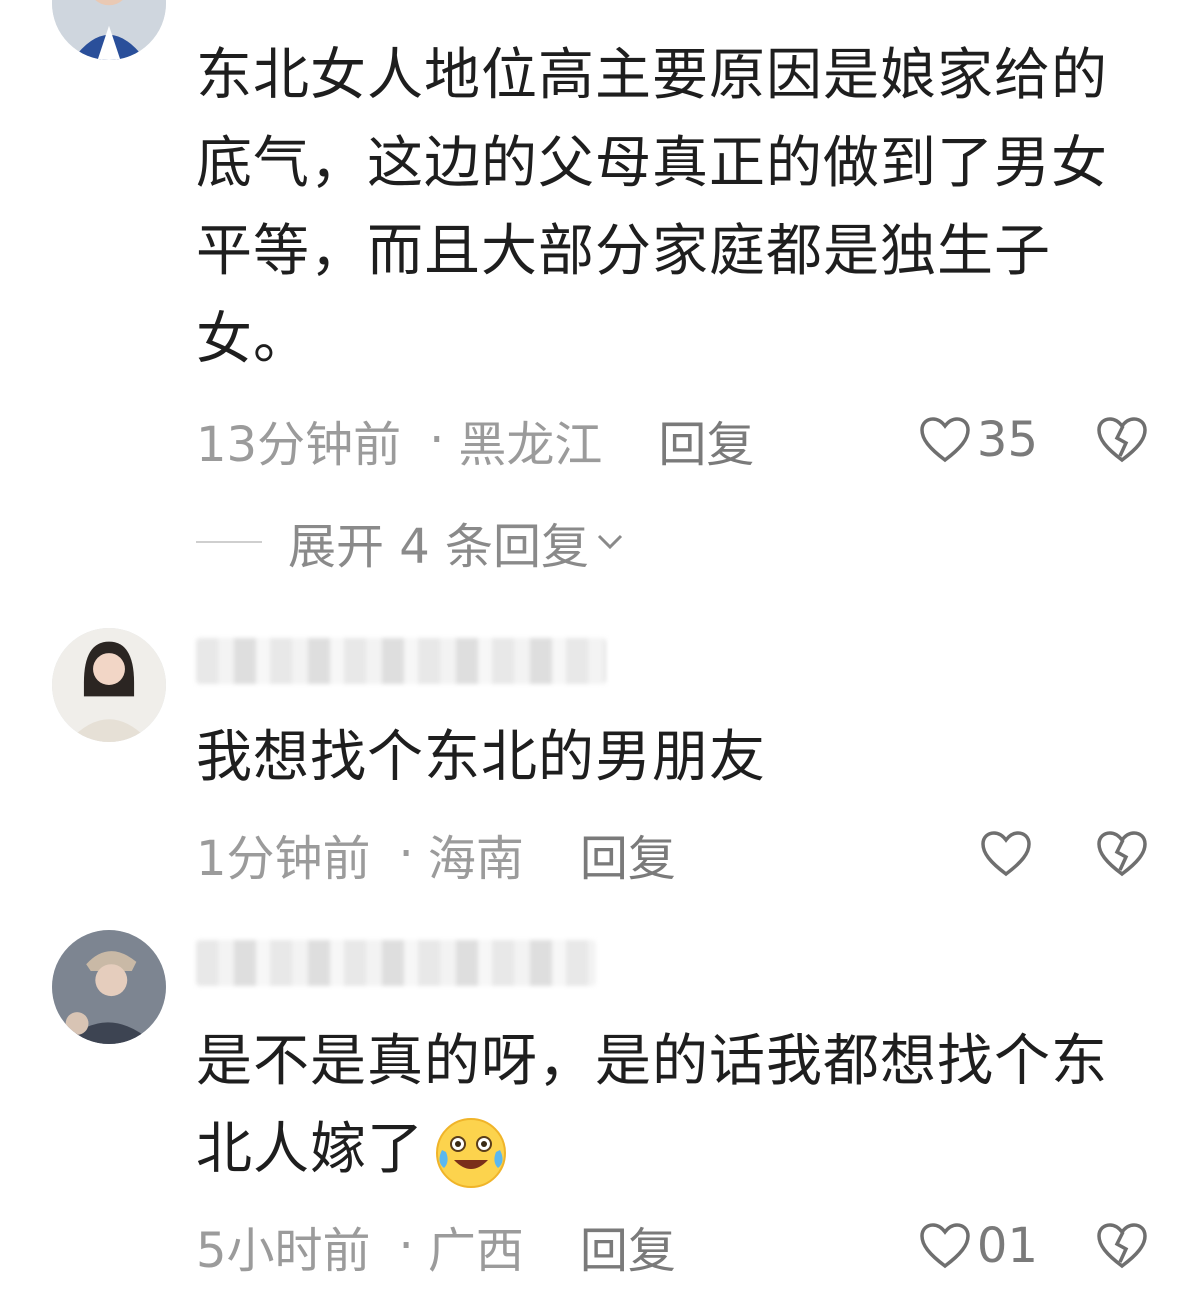 The width and height of the screenshot is (1200, 1299). I want to click on expand-replies-button: 展开 4 条回复, so click(410, 543).